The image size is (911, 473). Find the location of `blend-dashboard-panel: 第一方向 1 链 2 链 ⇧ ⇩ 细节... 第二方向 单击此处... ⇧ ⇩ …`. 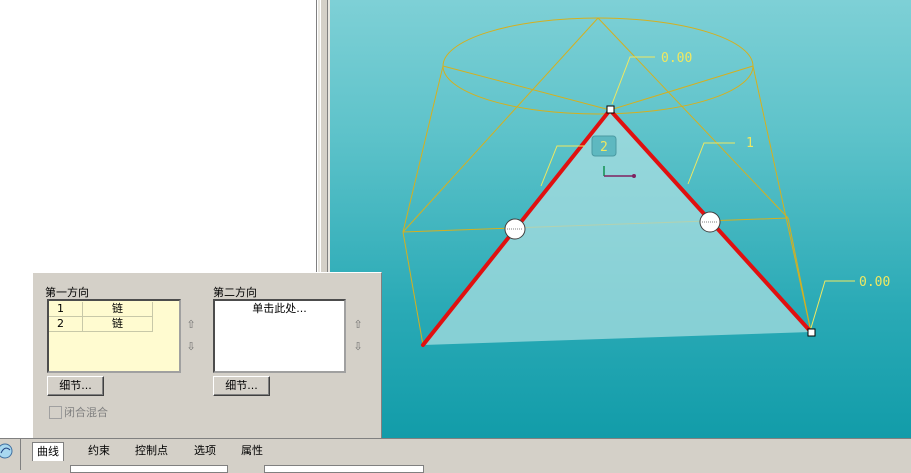

blend-dashboard-panel: 第一方向 1 链 2 链 ⇧ ⇩ 细节... 第二方向 单击此处... ⇧ ⇩ … is located at coordinates (207, 355).